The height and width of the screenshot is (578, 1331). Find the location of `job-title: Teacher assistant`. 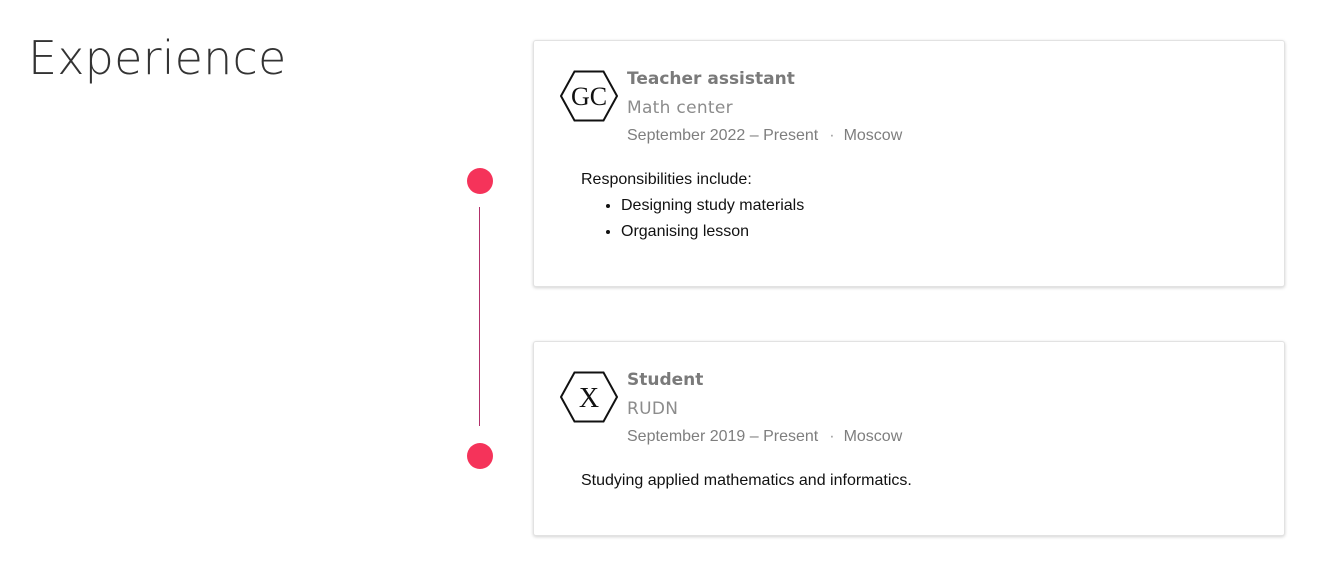

job-title: Teacher assistant is located at coordinates (711, 79).